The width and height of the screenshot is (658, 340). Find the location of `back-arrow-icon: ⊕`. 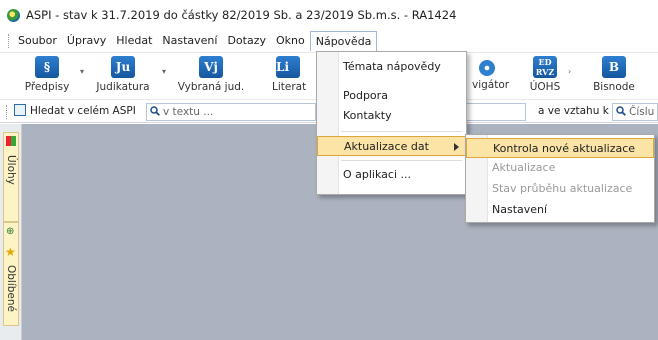

back-arrow-icon: ⊕ is located at coordinates (10, 231).